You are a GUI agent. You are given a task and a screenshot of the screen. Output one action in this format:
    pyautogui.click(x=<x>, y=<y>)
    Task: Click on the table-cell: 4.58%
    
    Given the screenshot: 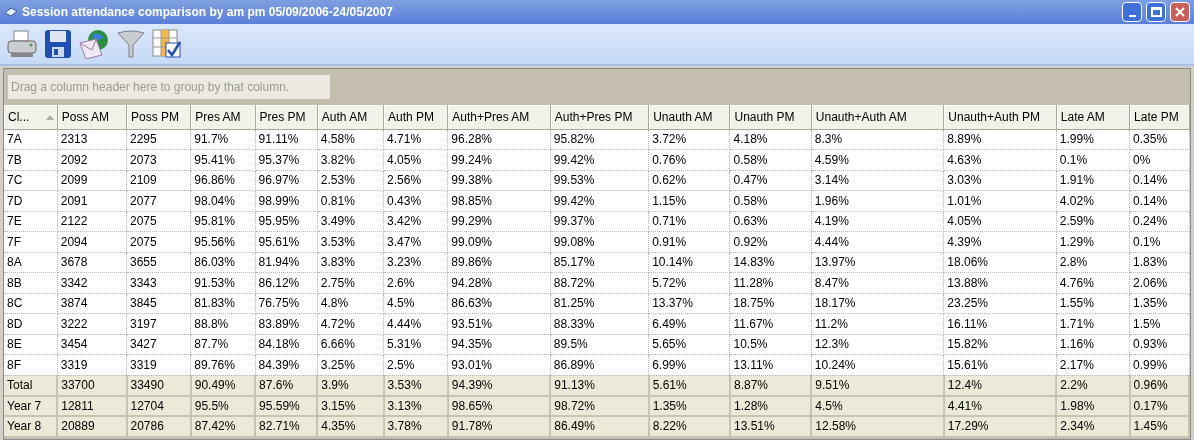 What is the action you would take?
    pyautogui.click(x=350, y=139)
    